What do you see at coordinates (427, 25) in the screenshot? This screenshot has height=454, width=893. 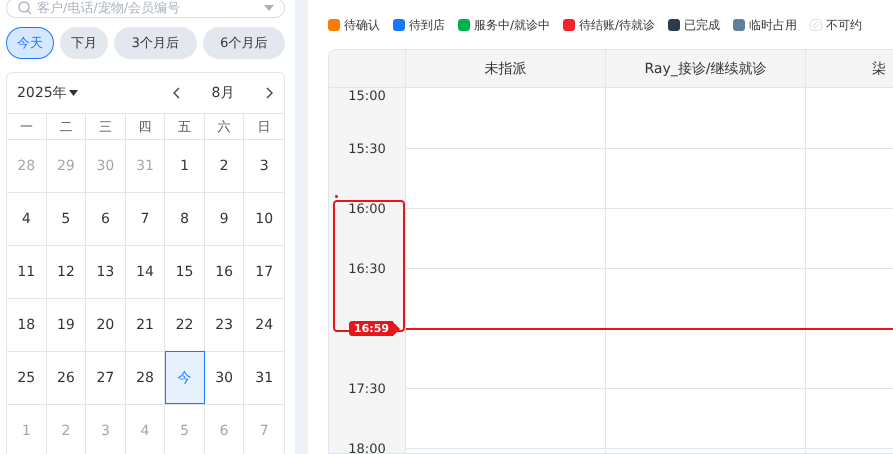 I see `legend-label: 待到店` at bounding box center [427, 25].